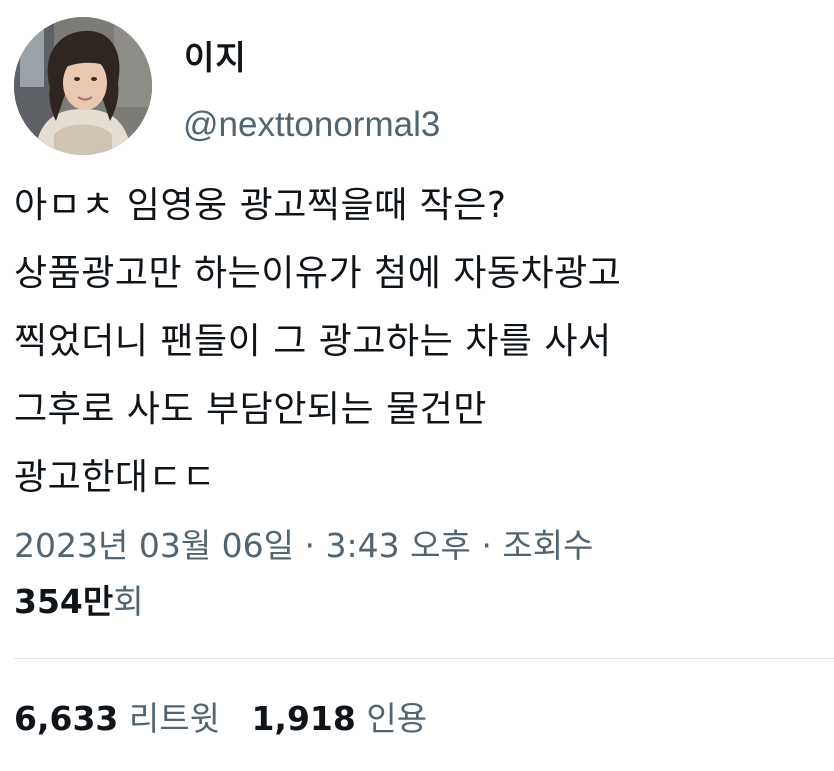 This screenshot has width=834, height=771. Describe the element at coordinates (250, 409) in the screenshot. I see `tweet-text-line: 그후로 사도 부담안되는 물건만` at that location.